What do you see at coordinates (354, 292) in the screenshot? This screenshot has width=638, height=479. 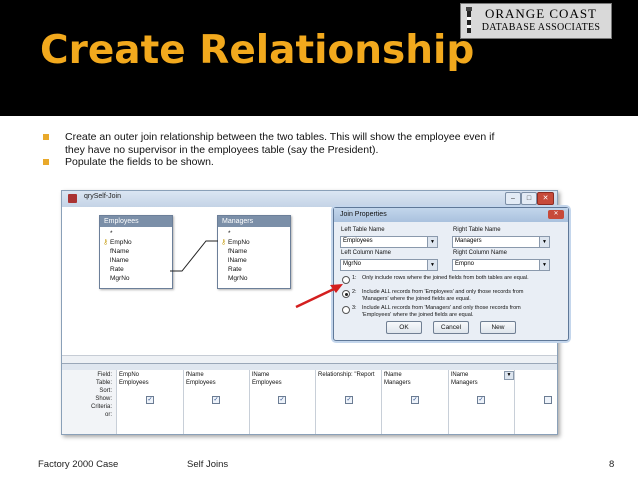 I see `join-option-number: 2:` at bounding box center [354, 292].